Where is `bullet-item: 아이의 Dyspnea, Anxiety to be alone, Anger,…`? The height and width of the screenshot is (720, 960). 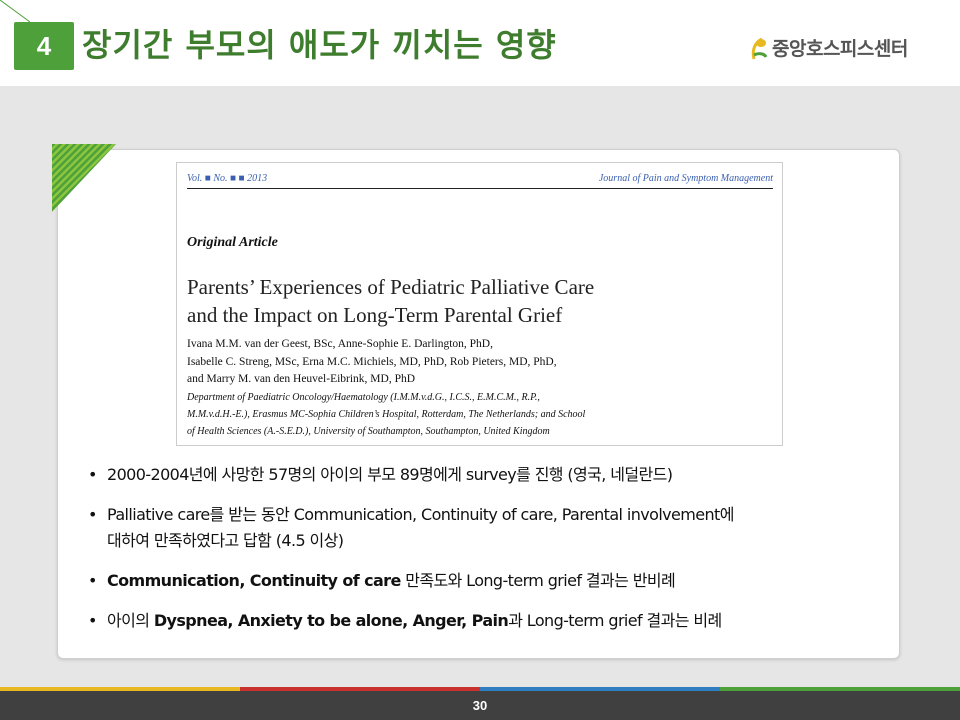 bullet-item: 아이의 Dyspnea, Anxiety to be alone, Anger,… is located at coordinates (478, 621).